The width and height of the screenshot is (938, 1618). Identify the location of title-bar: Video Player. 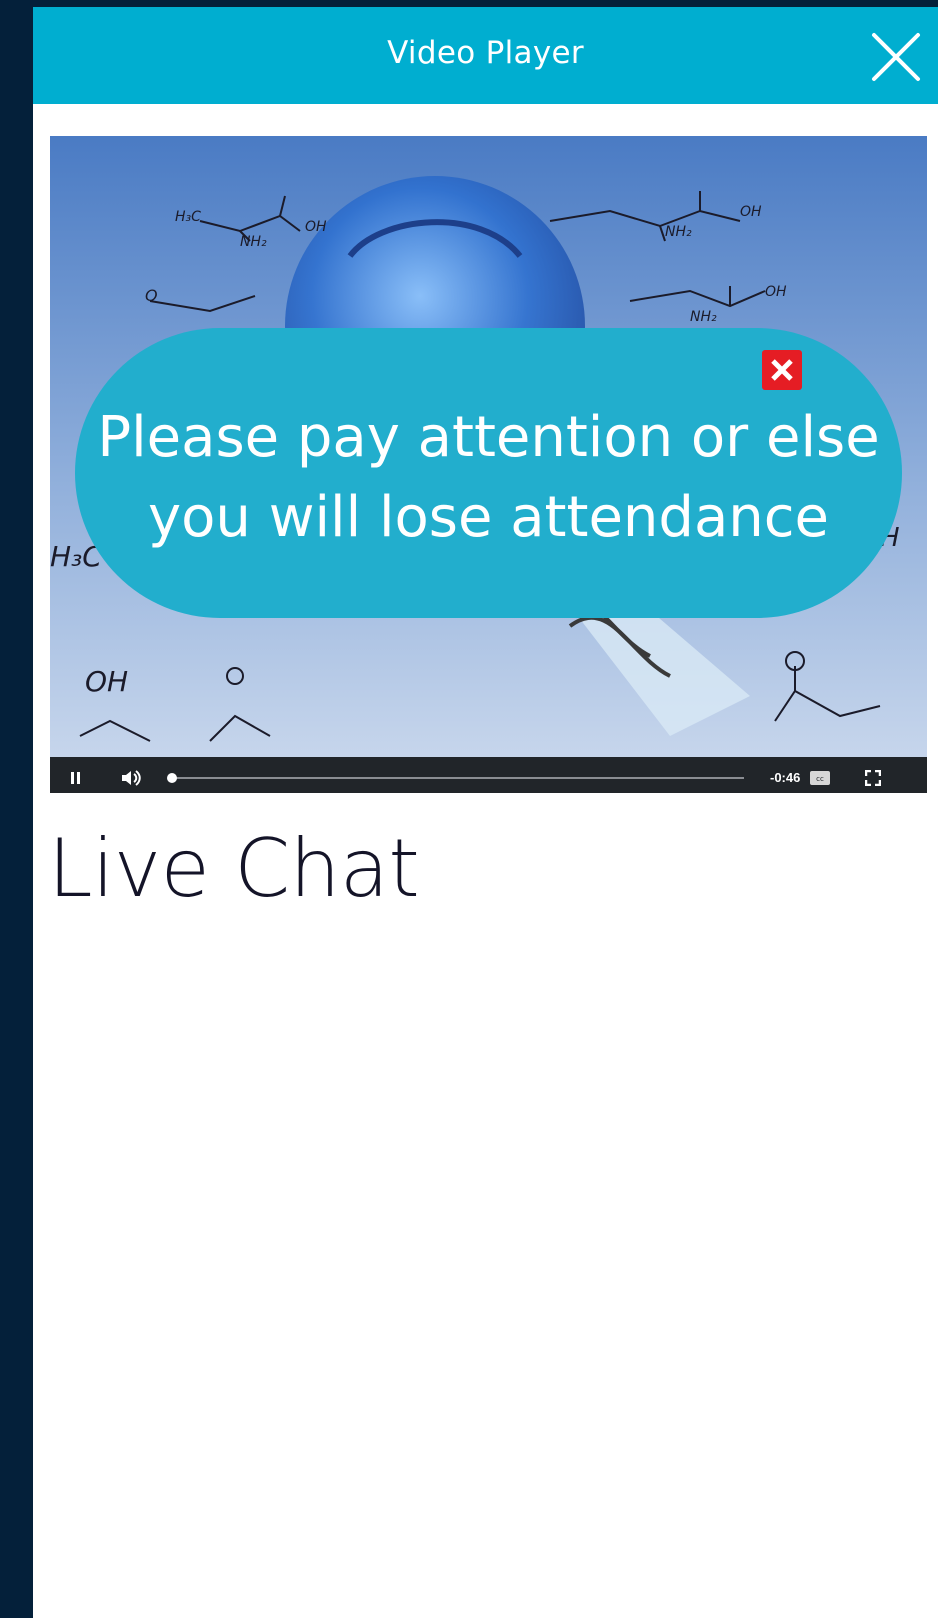
(485, 55).